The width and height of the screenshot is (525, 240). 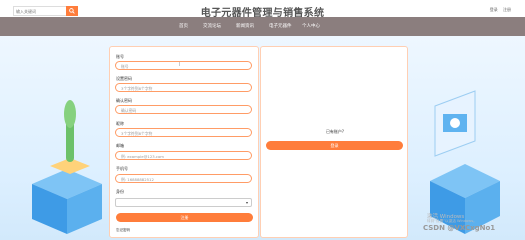 I want to click on nav-profile: 个人中心, so click(x=311, y=26).